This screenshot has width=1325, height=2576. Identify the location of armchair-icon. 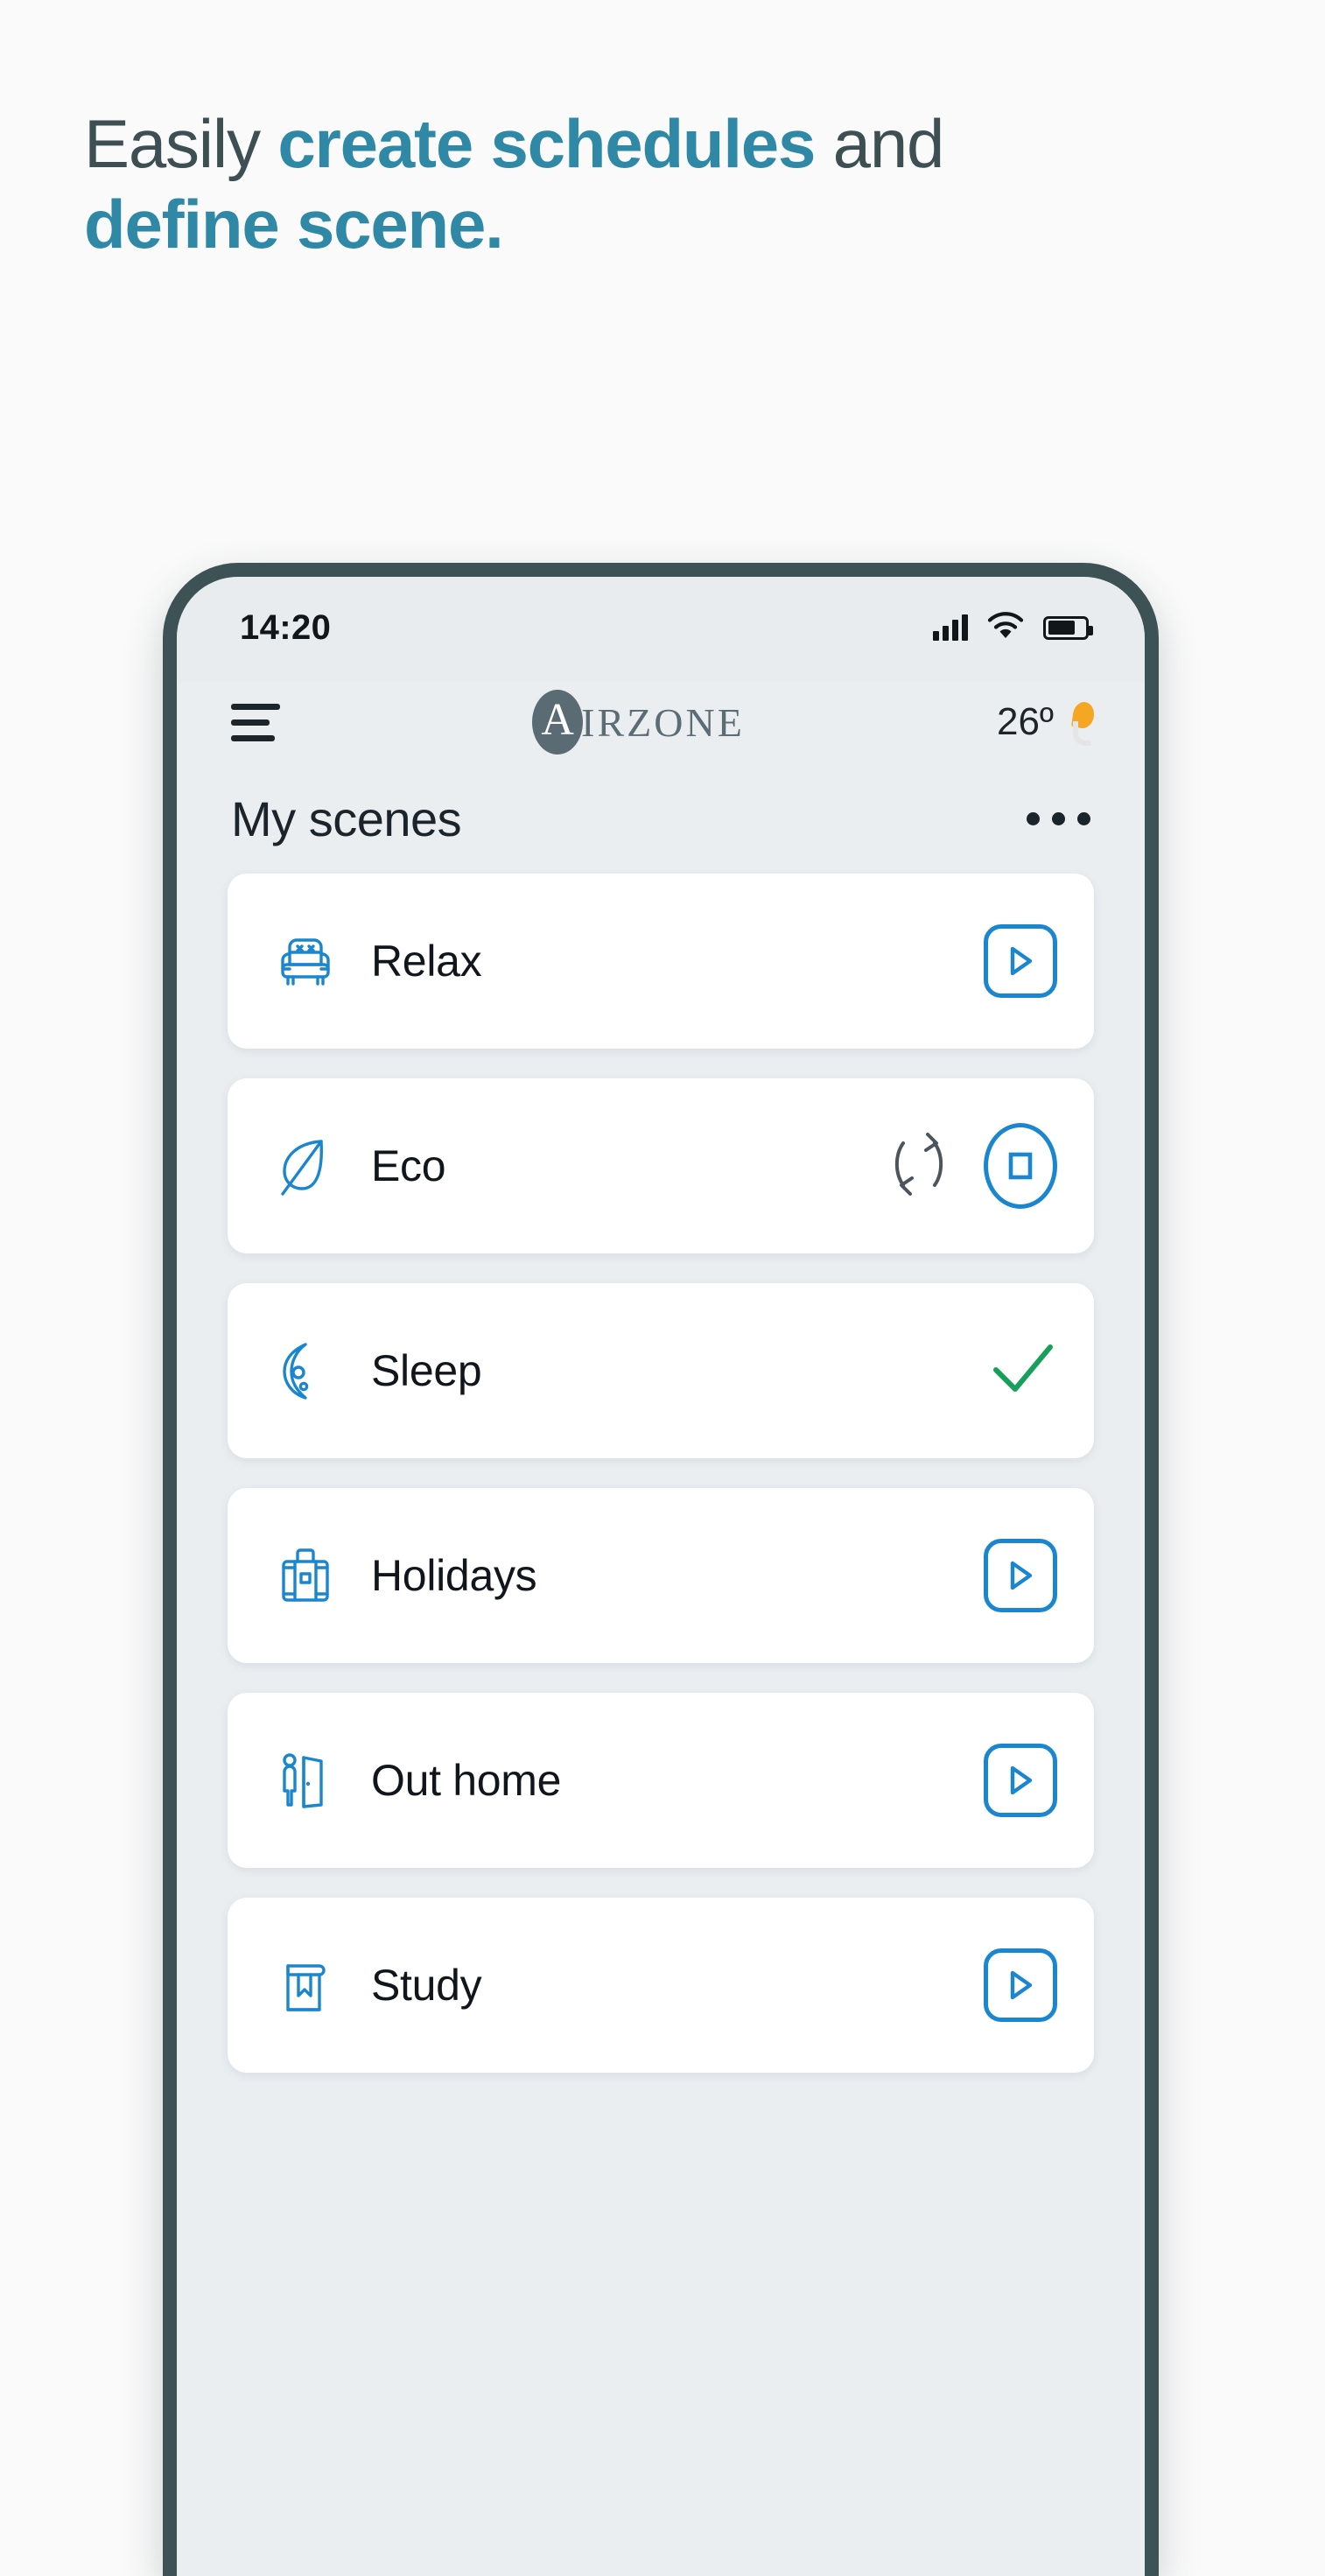
(306, 961).